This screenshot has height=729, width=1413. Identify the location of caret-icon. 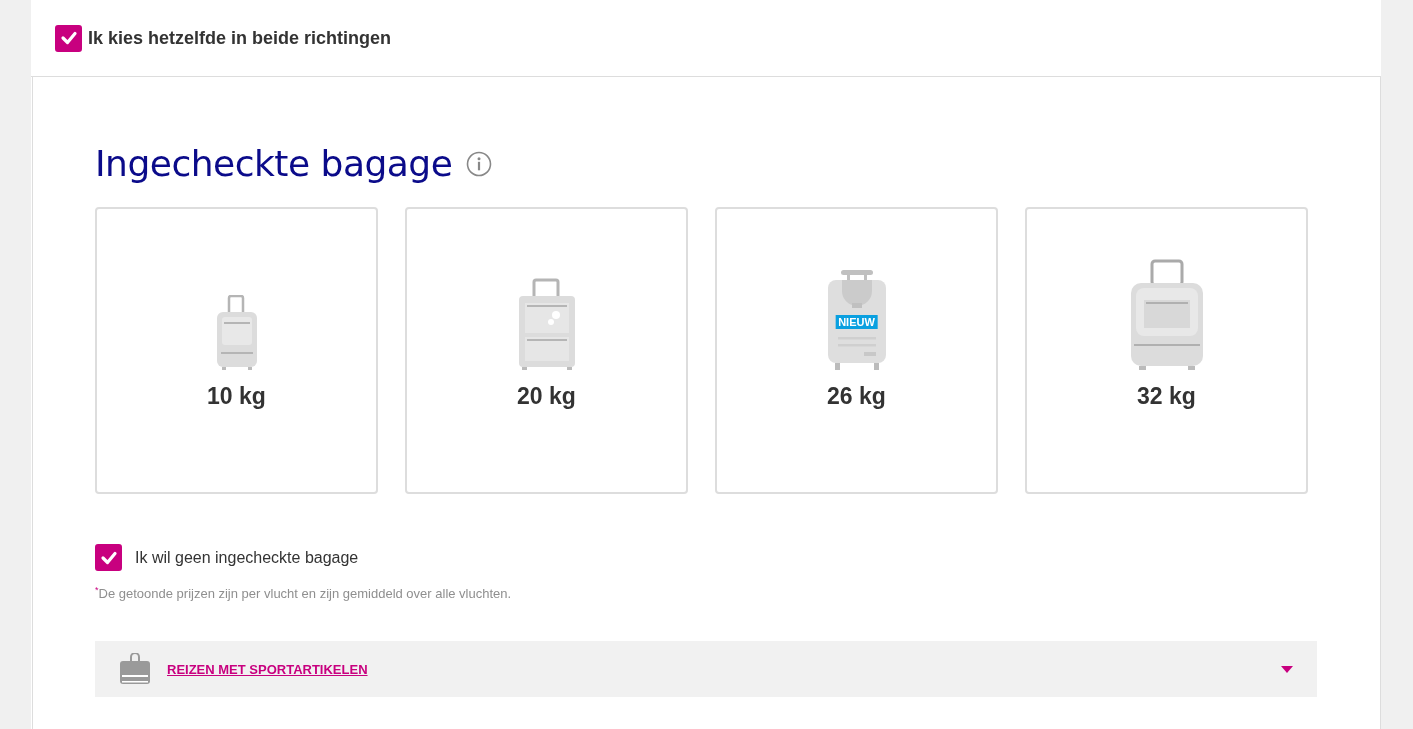
(1287, 669).